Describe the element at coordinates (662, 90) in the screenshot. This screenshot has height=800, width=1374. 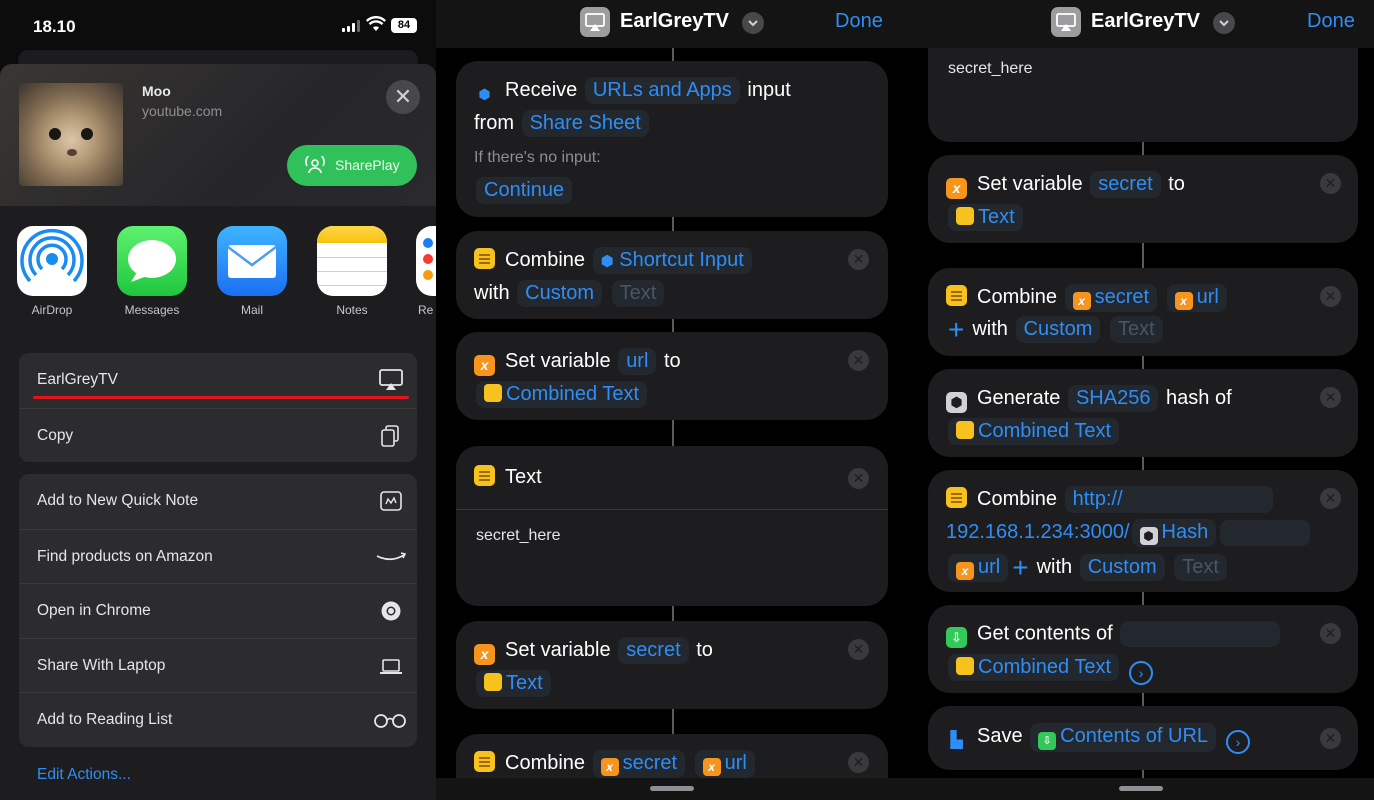
I see `input-type-token: URLs and Apps` at that location.